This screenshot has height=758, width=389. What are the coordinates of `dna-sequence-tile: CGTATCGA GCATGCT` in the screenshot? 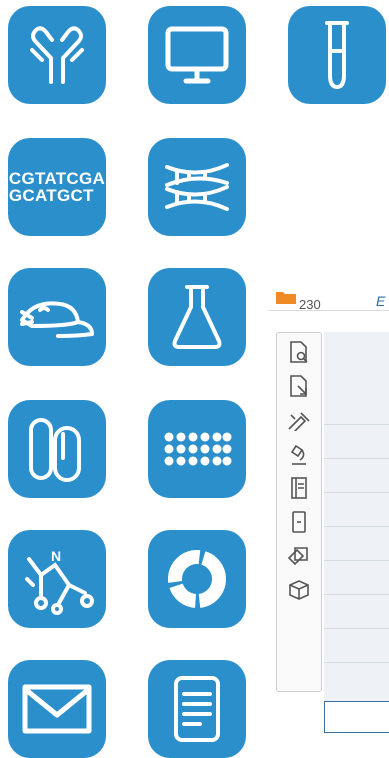 It's located at (57, 187).